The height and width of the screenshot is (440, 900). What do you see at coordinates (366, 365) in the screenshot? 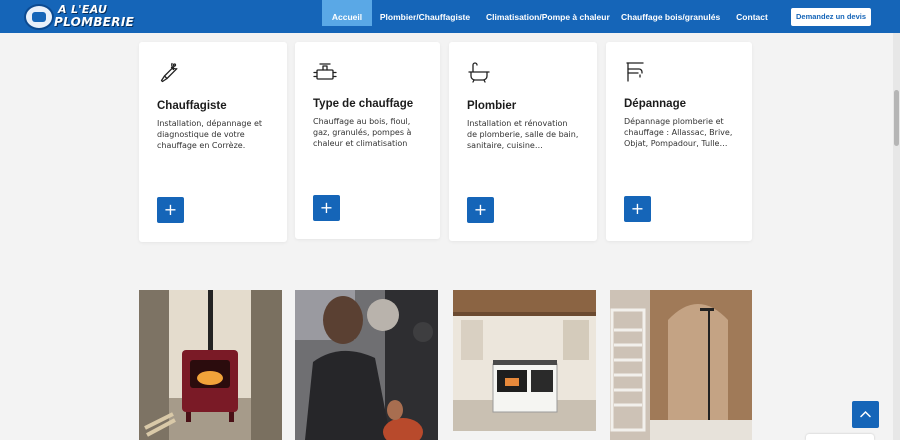
I see `technician-photo` at bounding box center [366, 365].